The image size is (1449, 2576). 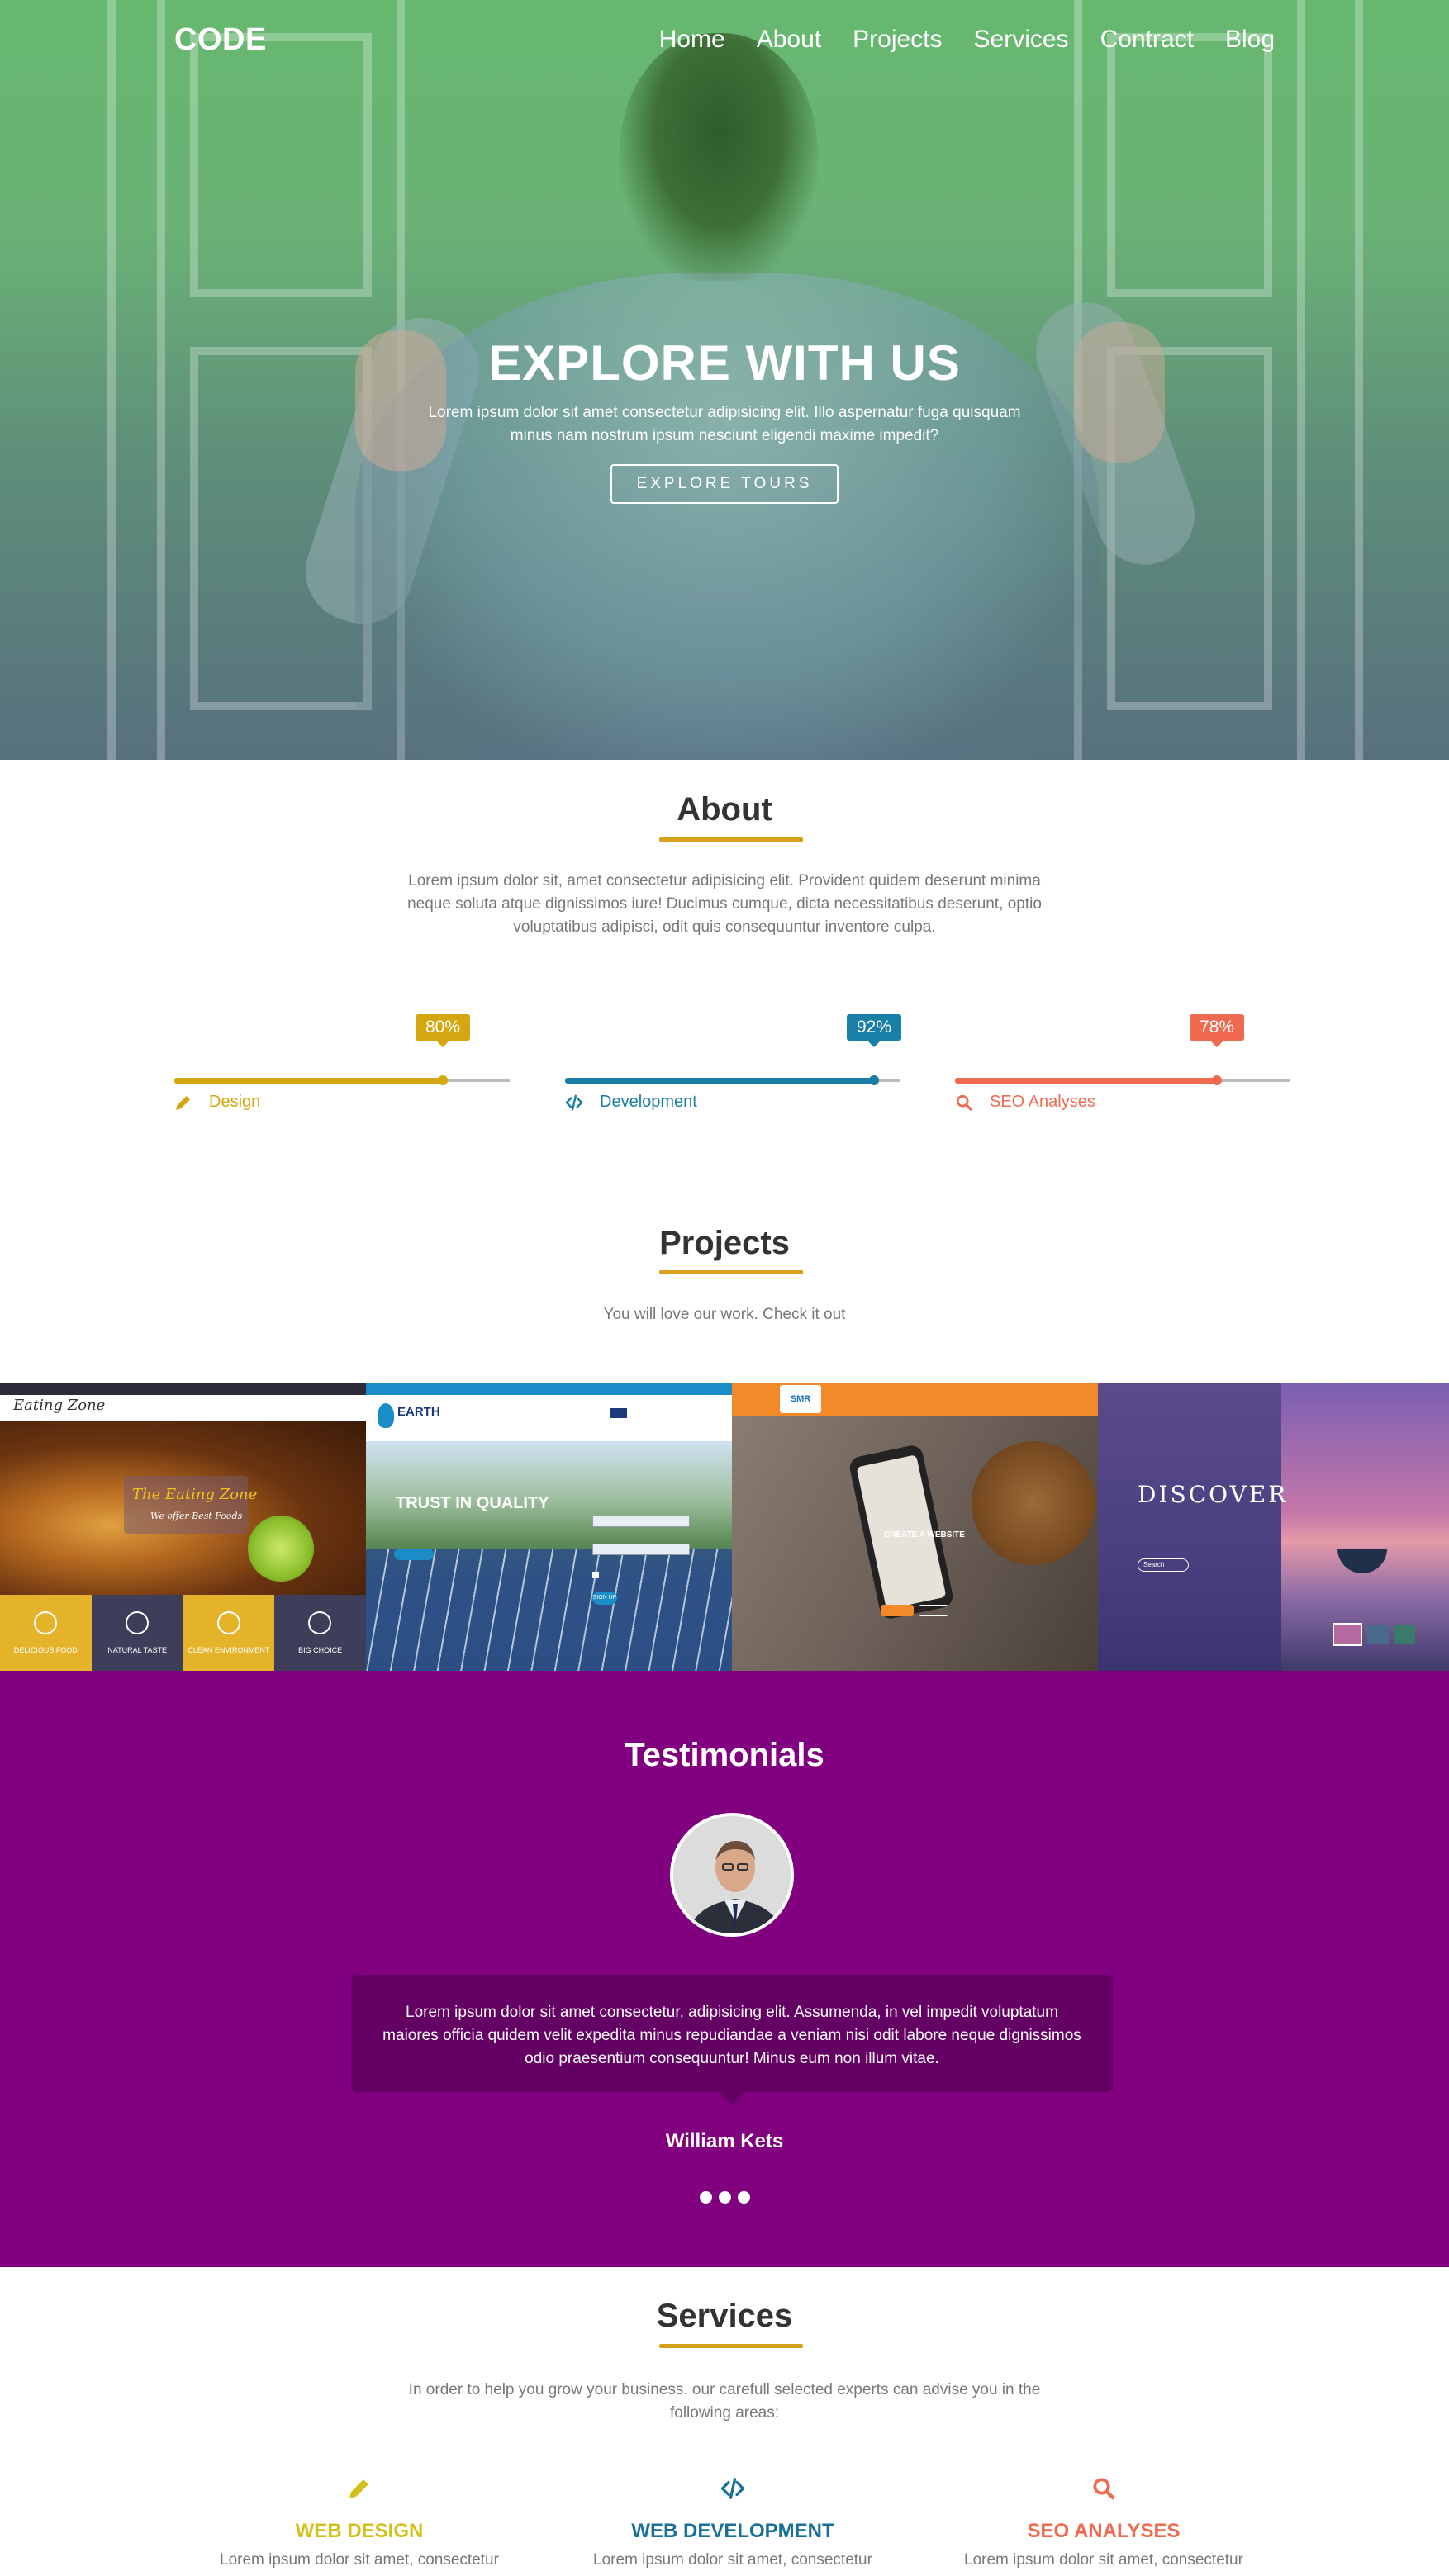 I want to click on testimonials-title: Testimonials, so click(x=724, y=1755).